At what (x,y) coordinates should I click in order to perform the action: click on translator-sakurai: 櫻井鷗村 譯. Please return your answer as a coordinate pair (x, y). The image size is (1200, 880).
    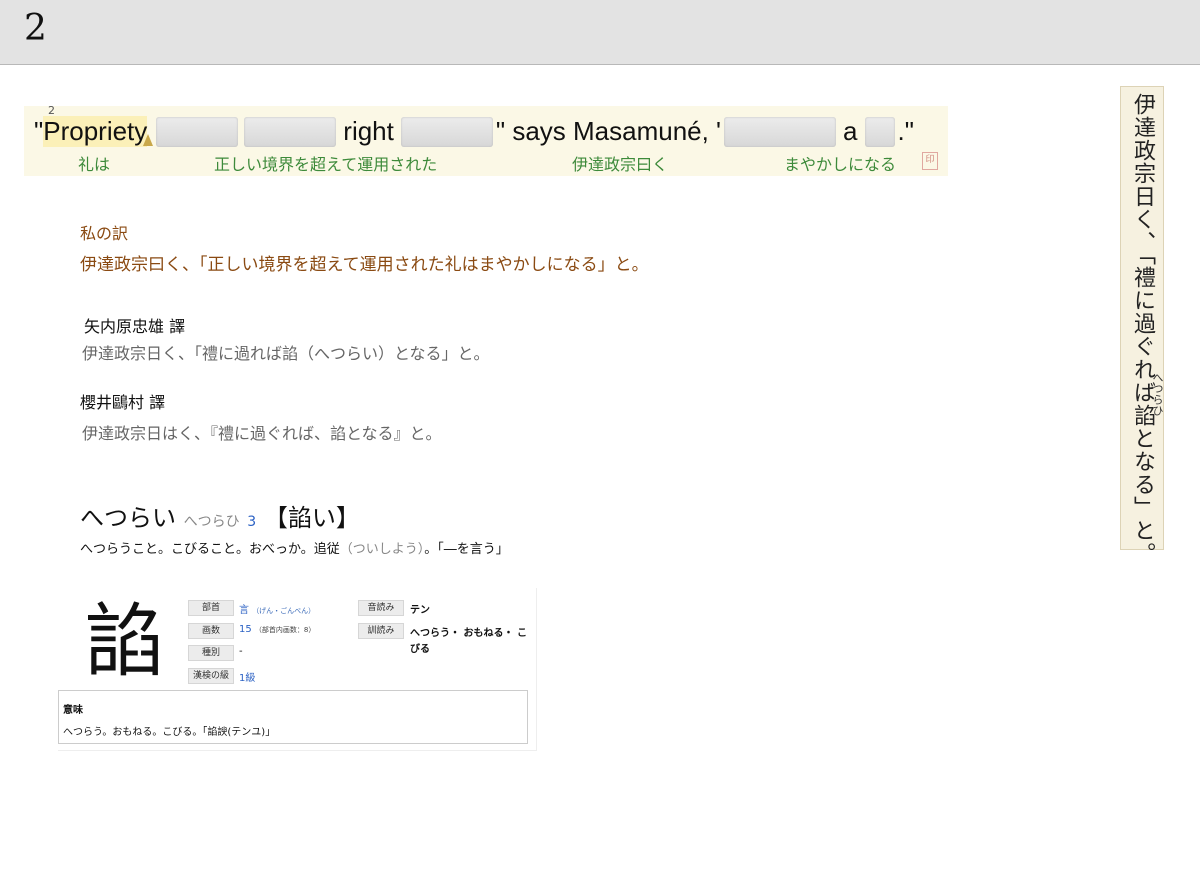
    Looking at the image, I should click on (123, 402).